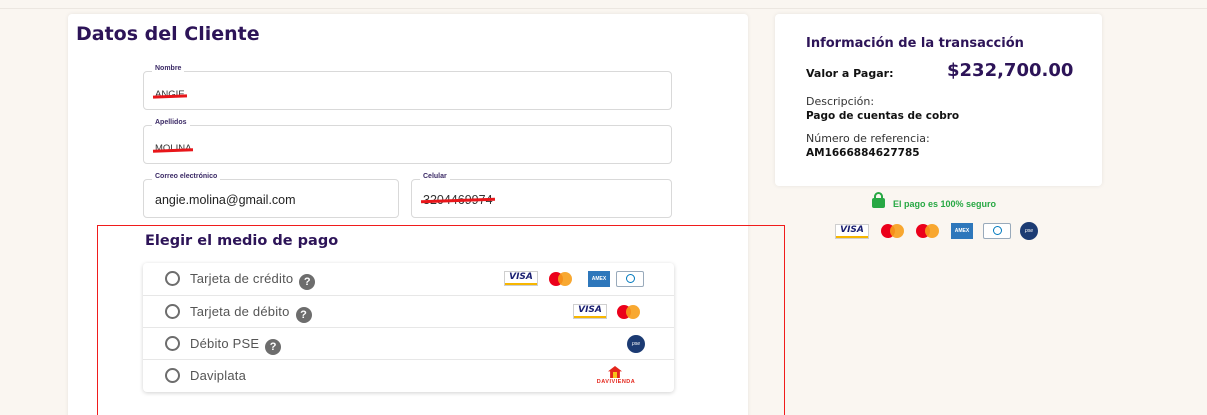  Describe the element at coordinates (408, 343) in the screenshot. I see `payment-option-pse: Débito PSE? pse` at that location.